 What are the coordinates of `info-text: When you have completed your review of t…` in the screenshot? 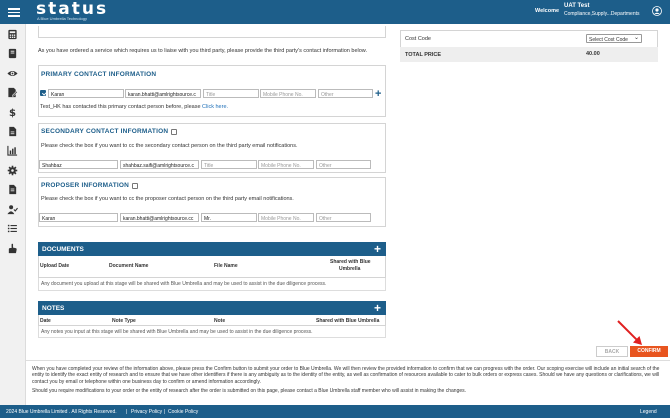 It's located at (348, 380).